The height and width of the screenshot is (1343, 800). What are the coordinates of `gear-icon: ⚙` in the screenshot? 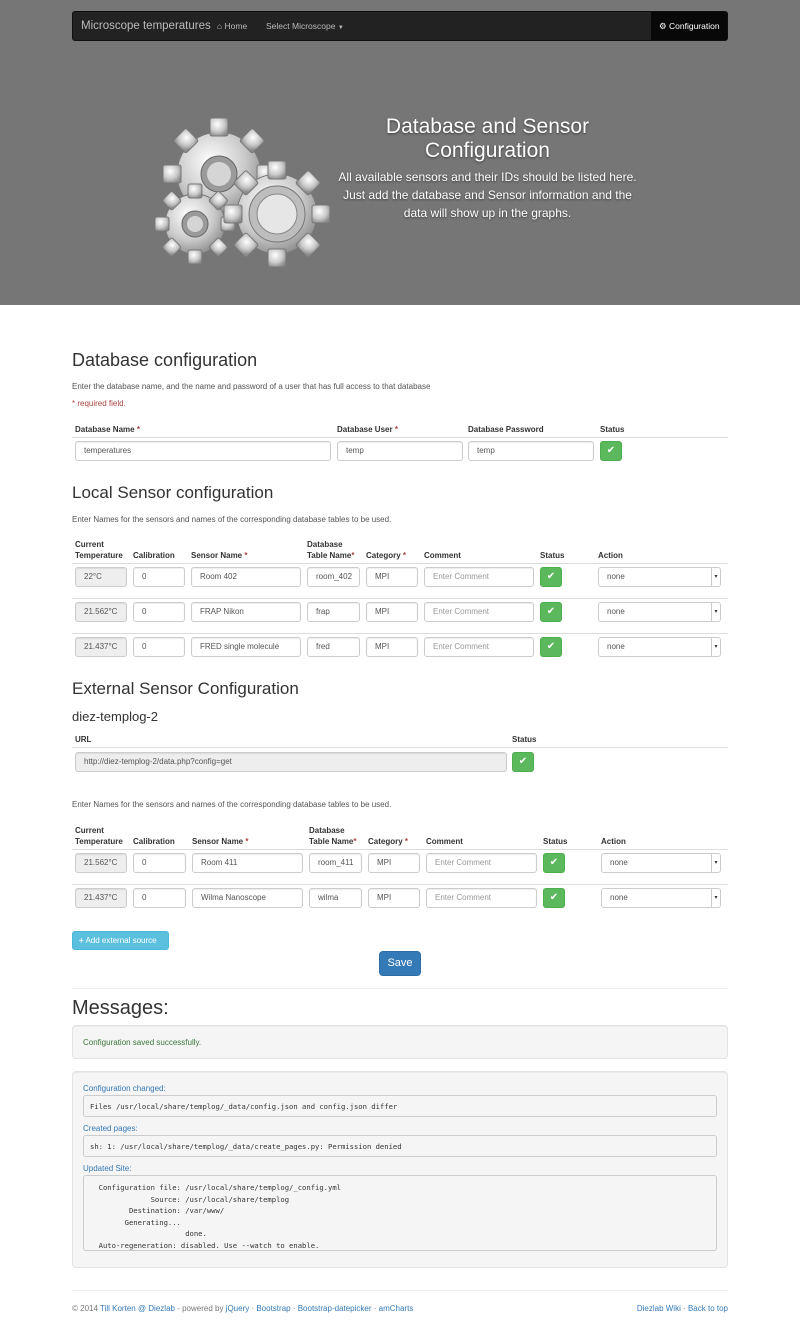 It's located at (663, 26).